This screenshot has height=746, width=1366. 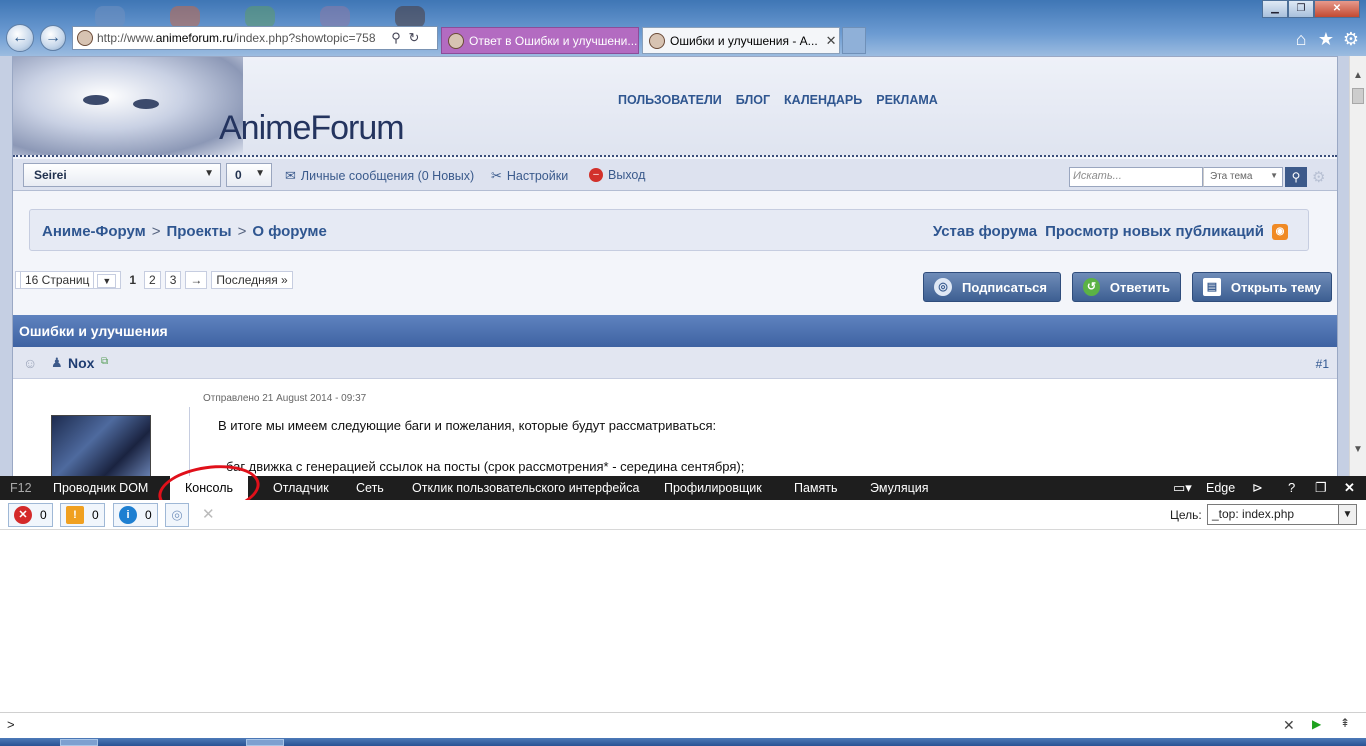 What do you see at coordinates (1126, 287) in the screenshot?
I see `reply-button: ↺ Ответить` at bounding box center [1126, 287].